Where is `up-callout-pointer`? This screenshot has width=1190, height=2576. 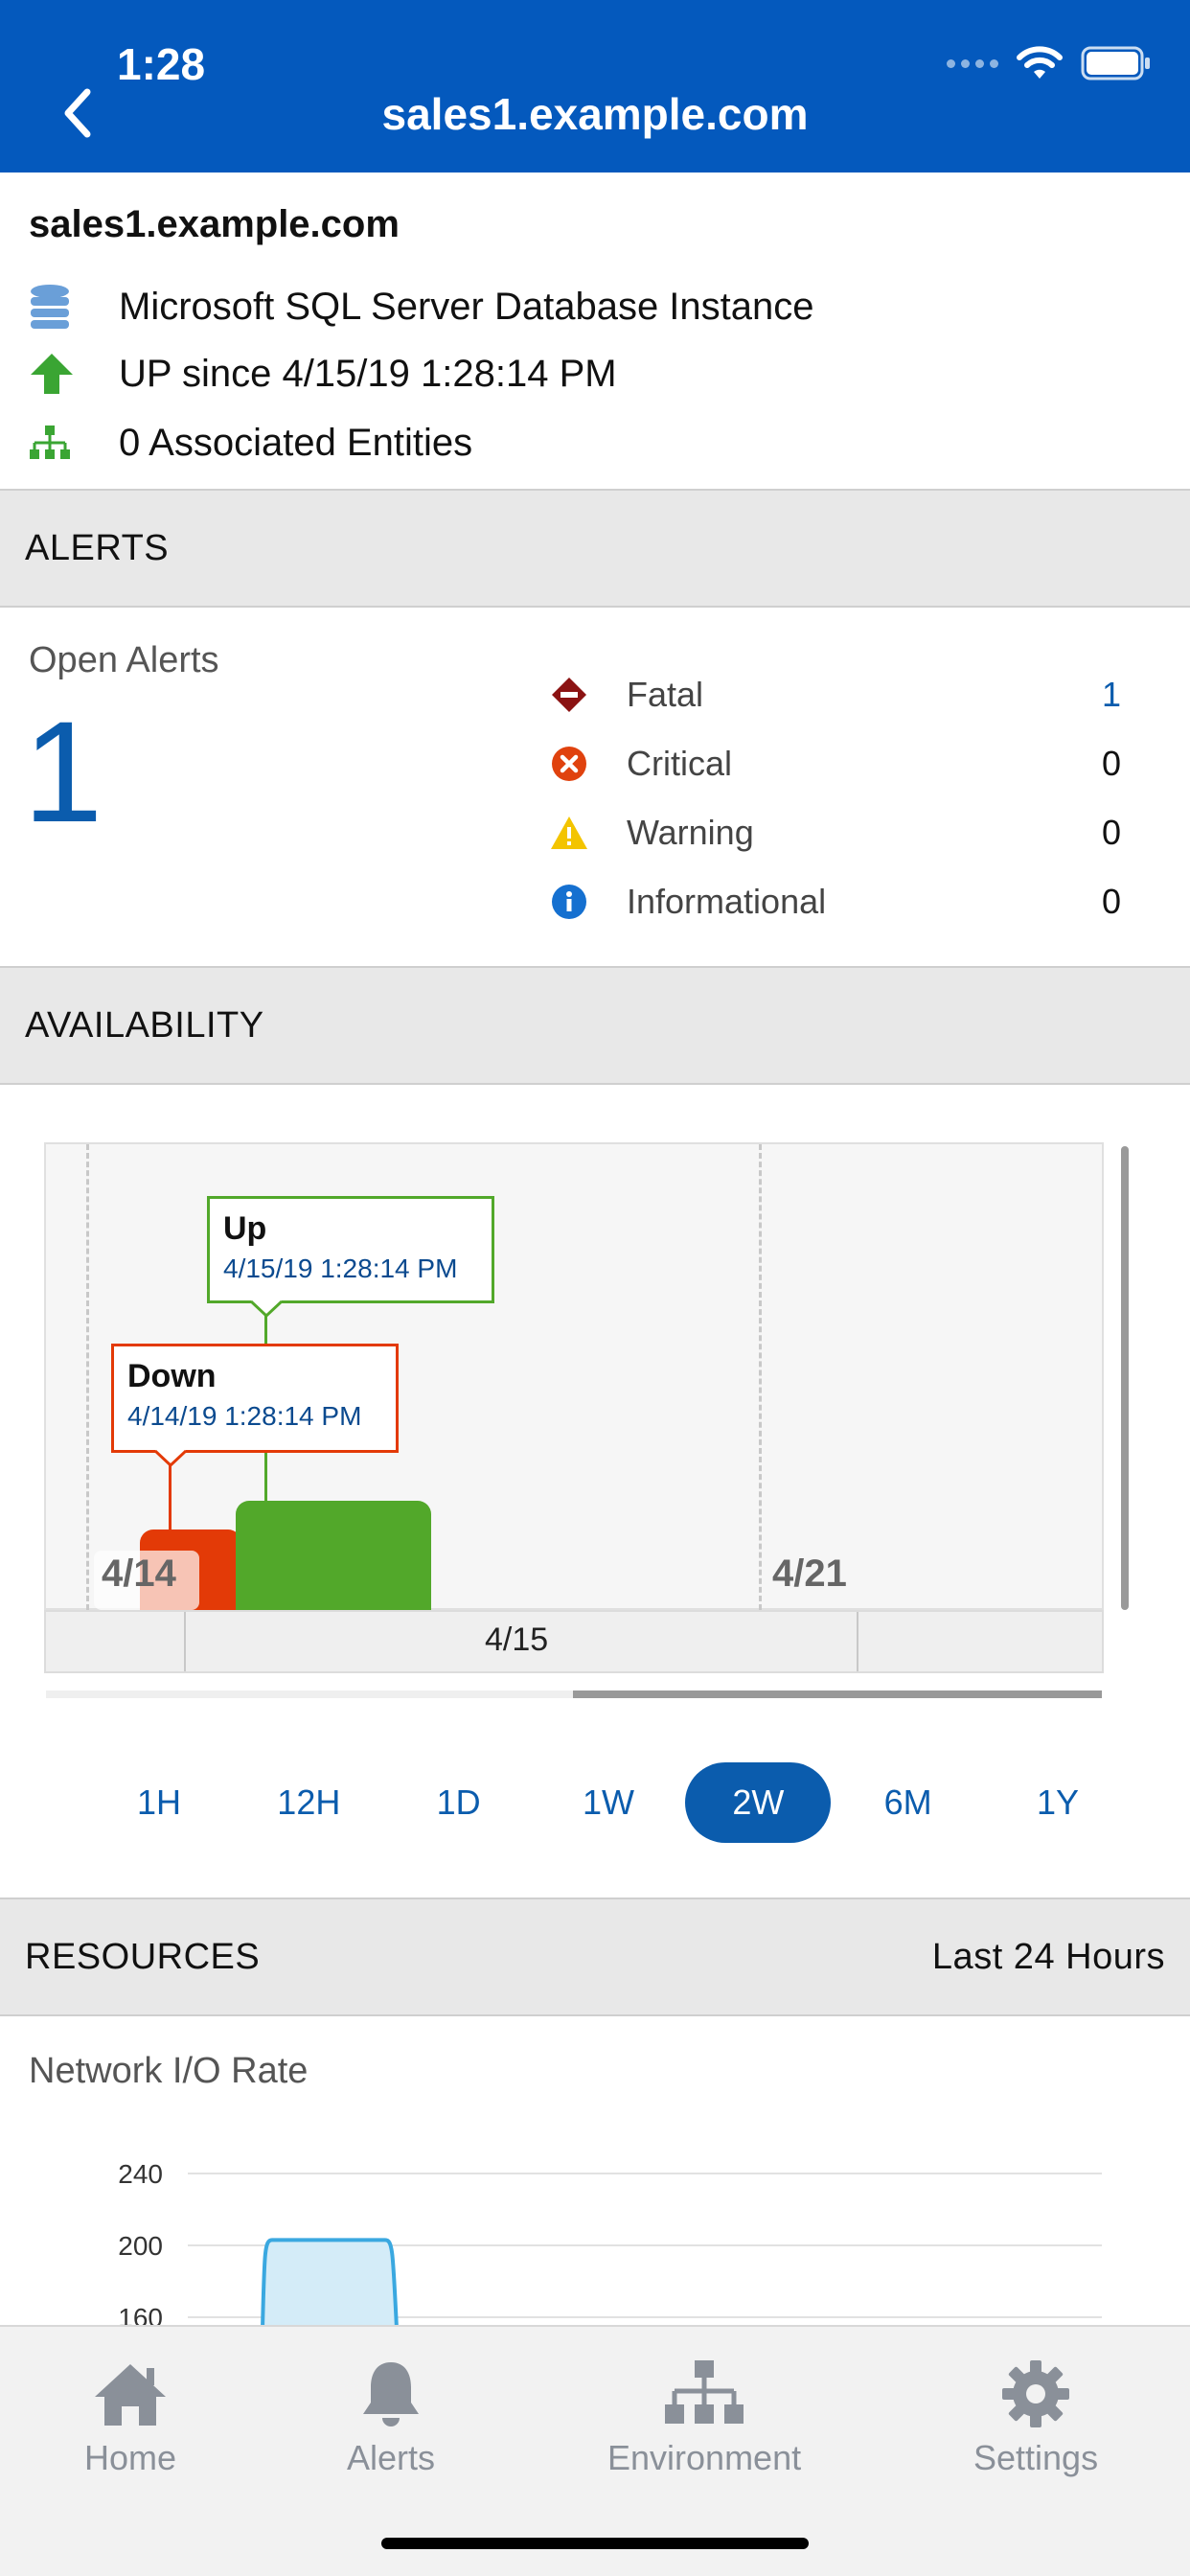
up-callout-pointer is located at coordinates (266, 1309).